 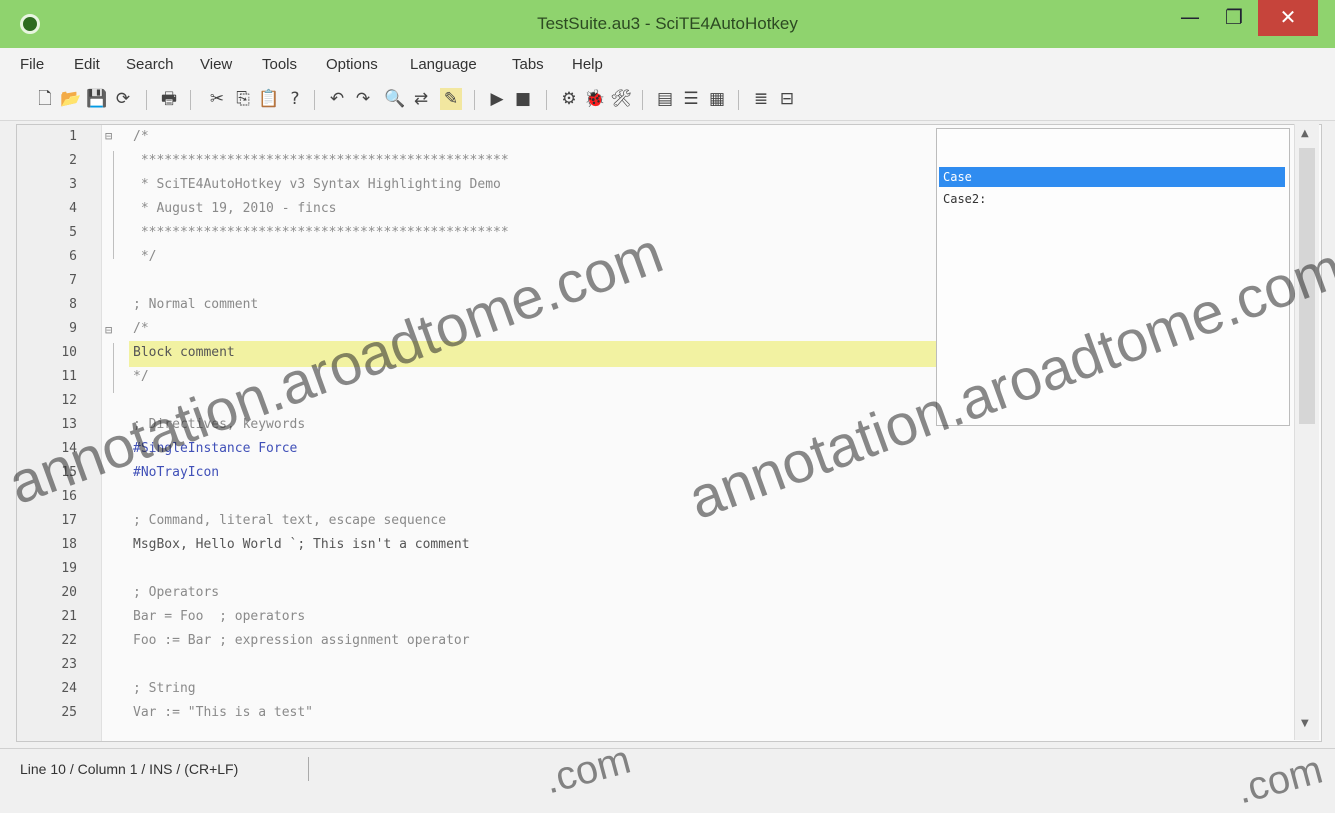 What do you see at coordinates (1305, 133) in the screenshot?
I see `scroll-up-icon: ▲` at bounding box center [1305, 133].